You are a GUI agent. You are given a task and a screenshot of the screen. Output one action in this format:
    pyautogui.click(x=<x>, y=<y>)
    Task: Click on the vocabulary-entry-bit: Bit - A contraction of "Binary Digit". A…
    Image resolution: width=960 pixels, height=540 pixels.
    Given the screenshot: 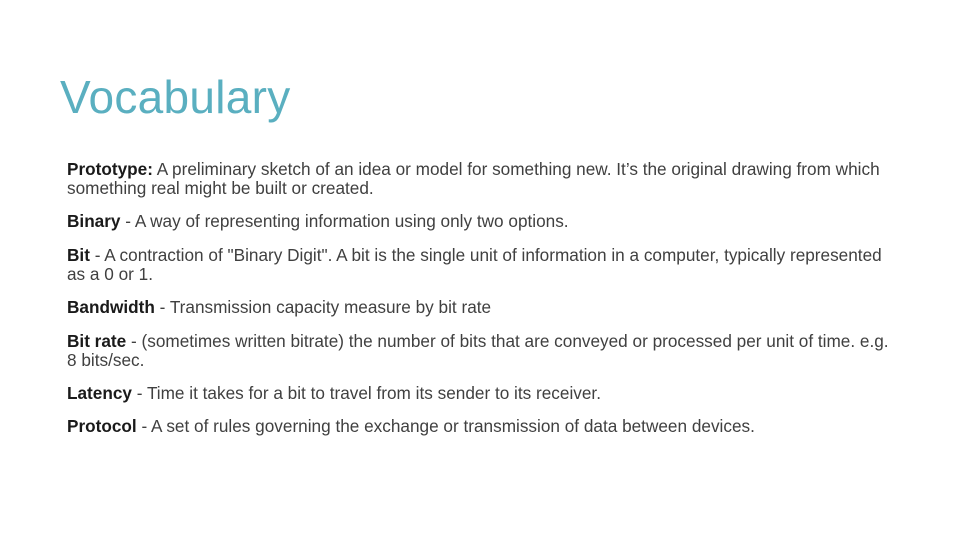 What is the action you would take?
    pyautogui.click(x=482, y=264)
    